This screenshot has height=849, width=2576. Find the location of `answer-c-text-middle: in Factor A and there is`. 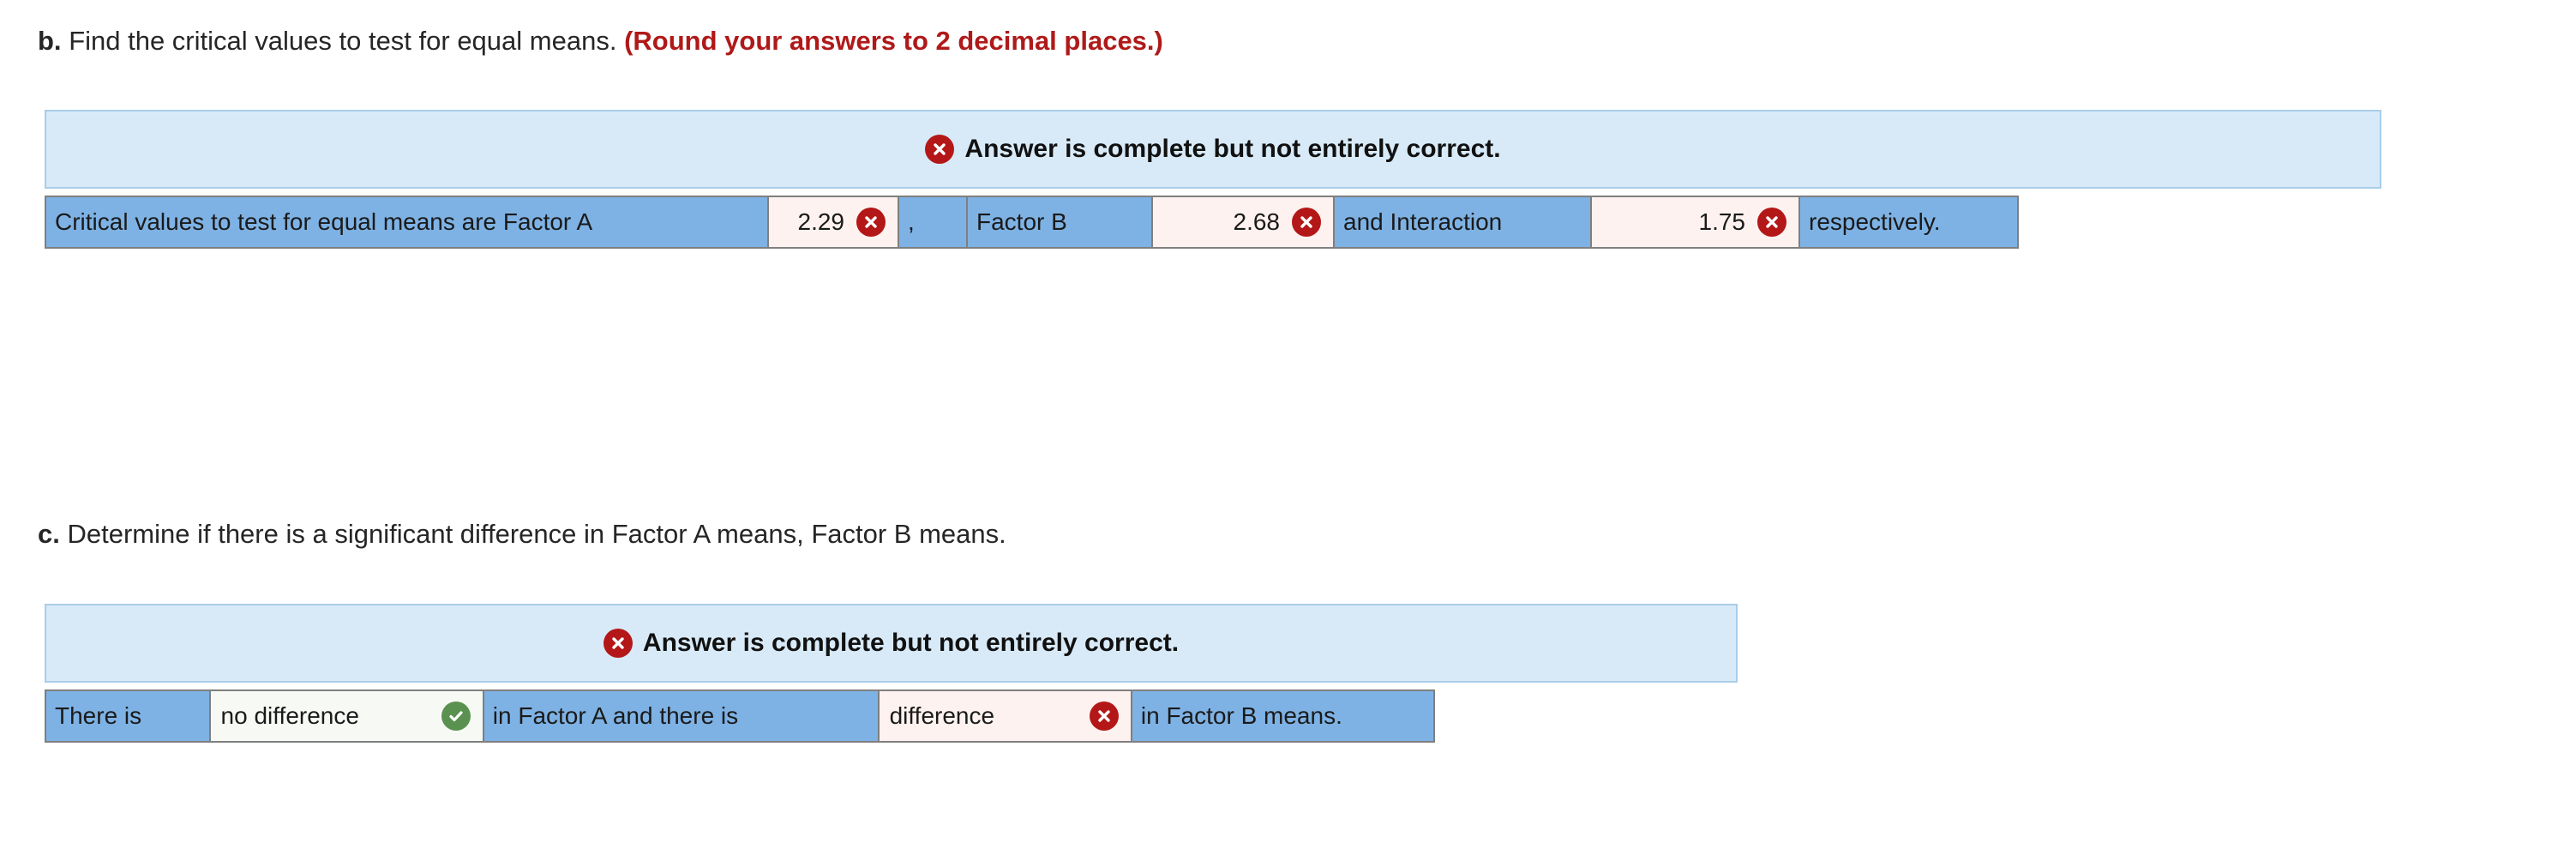

answer-c-text-middle: in Factor A and there is is located at coordinates (681, 716).